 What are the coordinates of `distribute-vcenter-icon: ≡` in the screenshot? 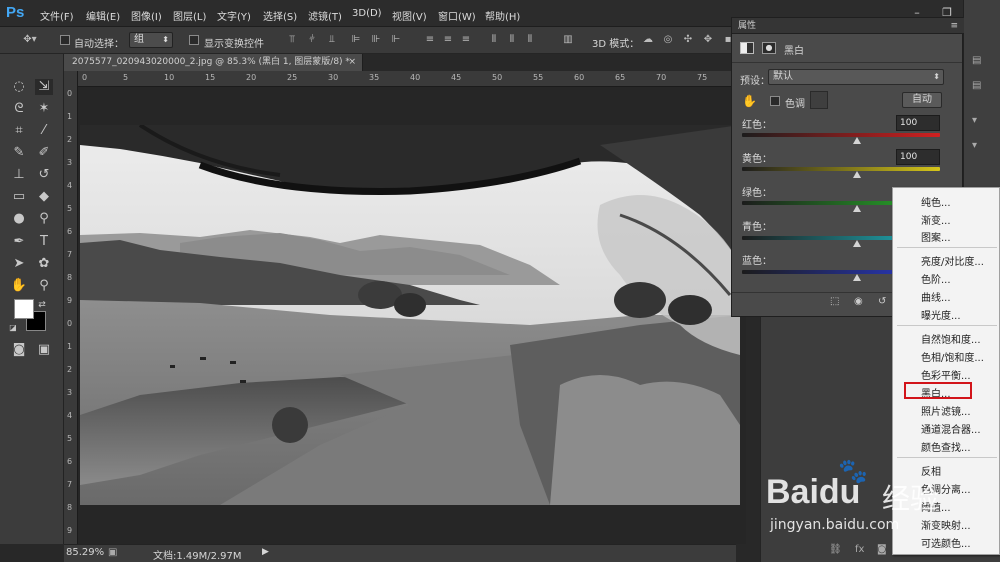 It's located at (448, 40).